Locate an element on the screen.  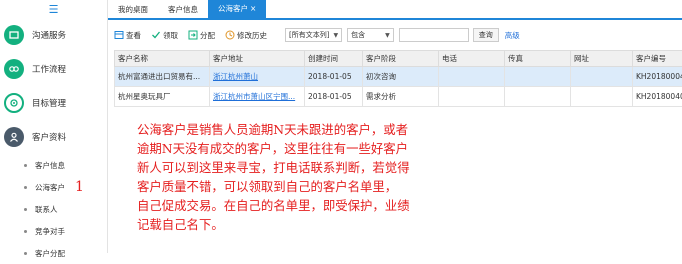
cell-stage: 初次咨询 is located at coordinates (401, 77).